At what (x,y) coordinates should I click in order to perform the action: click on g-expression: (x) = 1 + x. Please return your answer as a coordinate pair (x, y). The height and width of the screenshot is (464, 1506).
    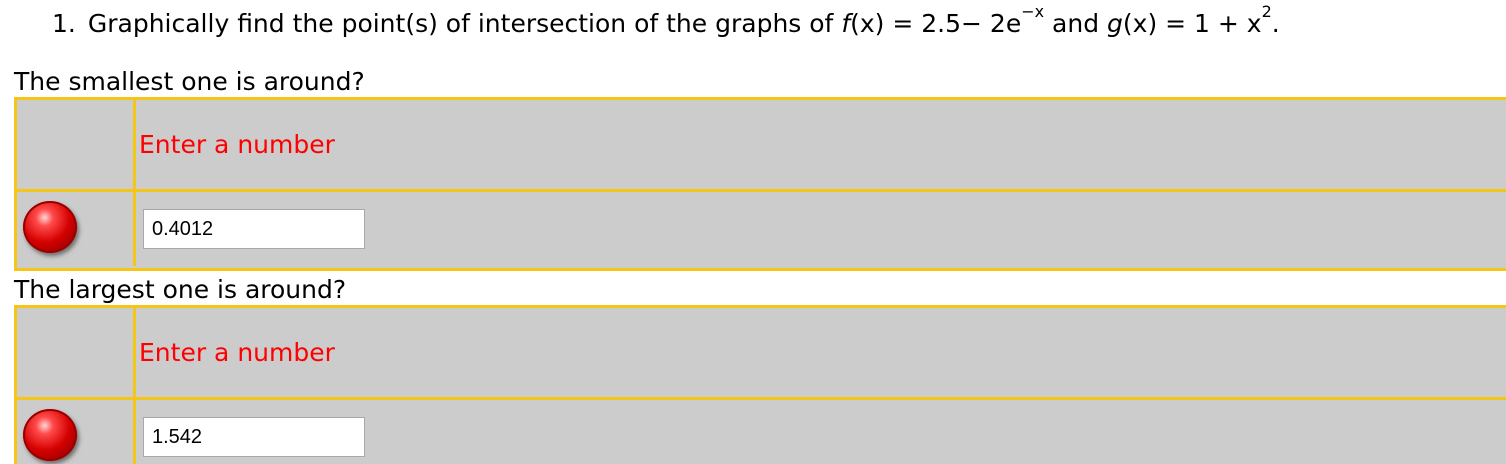
    Looking at the image, I should click on (1192, 23).